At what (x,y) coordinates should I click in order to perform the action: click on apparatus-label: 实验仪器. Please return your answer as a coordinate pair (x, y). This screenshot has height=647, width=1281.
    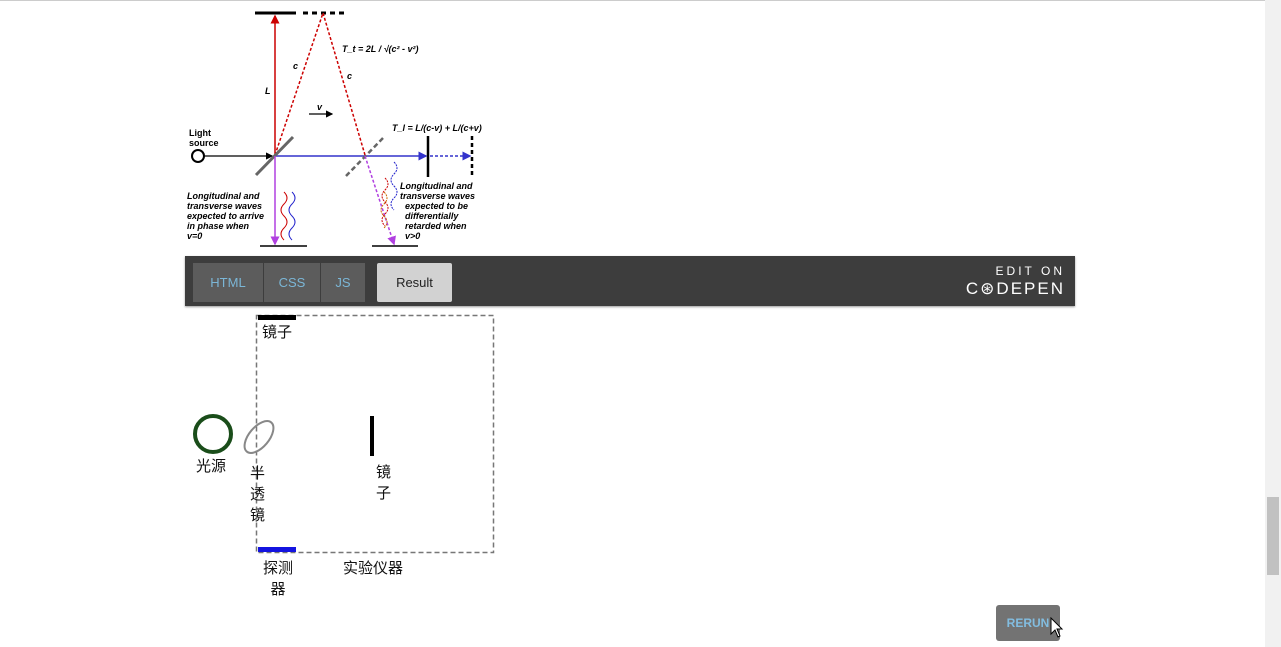
    Looking at the image, I should click on (373, 568).